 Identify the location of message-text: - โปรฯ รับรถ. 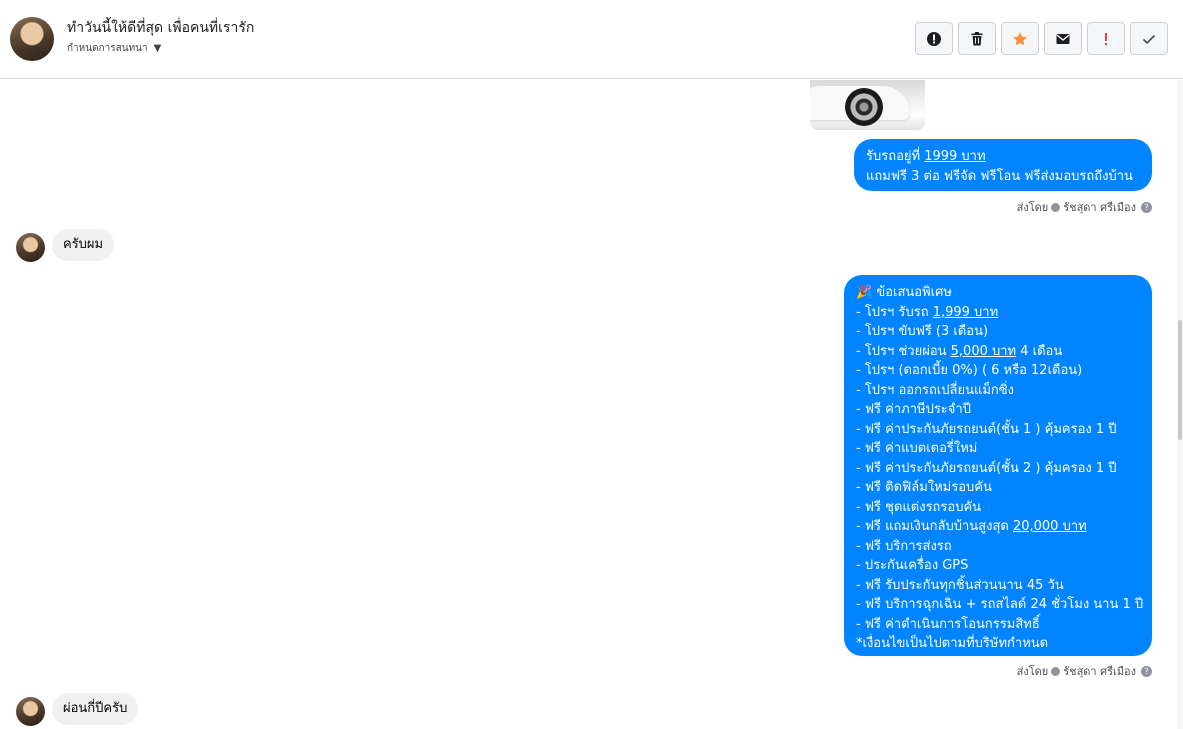
(894, 312).